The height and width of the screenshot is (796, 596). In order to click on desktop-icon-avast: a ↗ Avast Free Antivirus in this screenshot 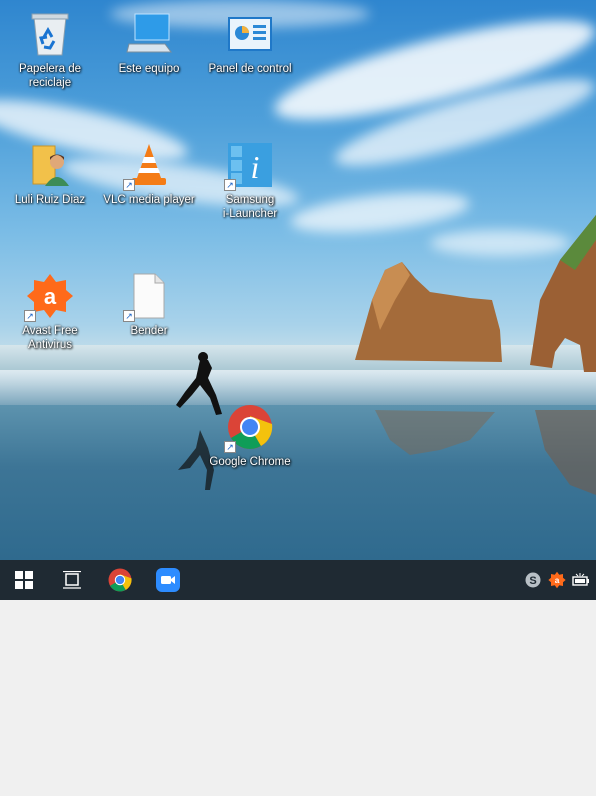, I will do `click(50, 311)`.